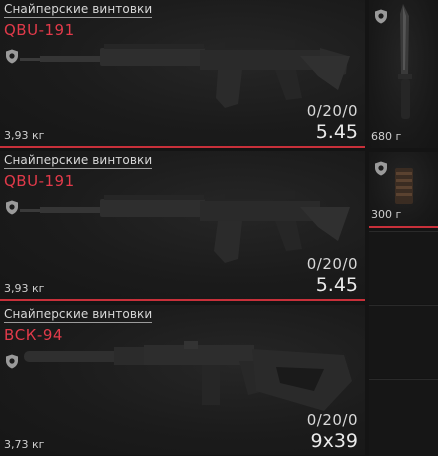  Describe the element at coordinates (188, 376) in the screenshot. I see `rifle-image` at that location.